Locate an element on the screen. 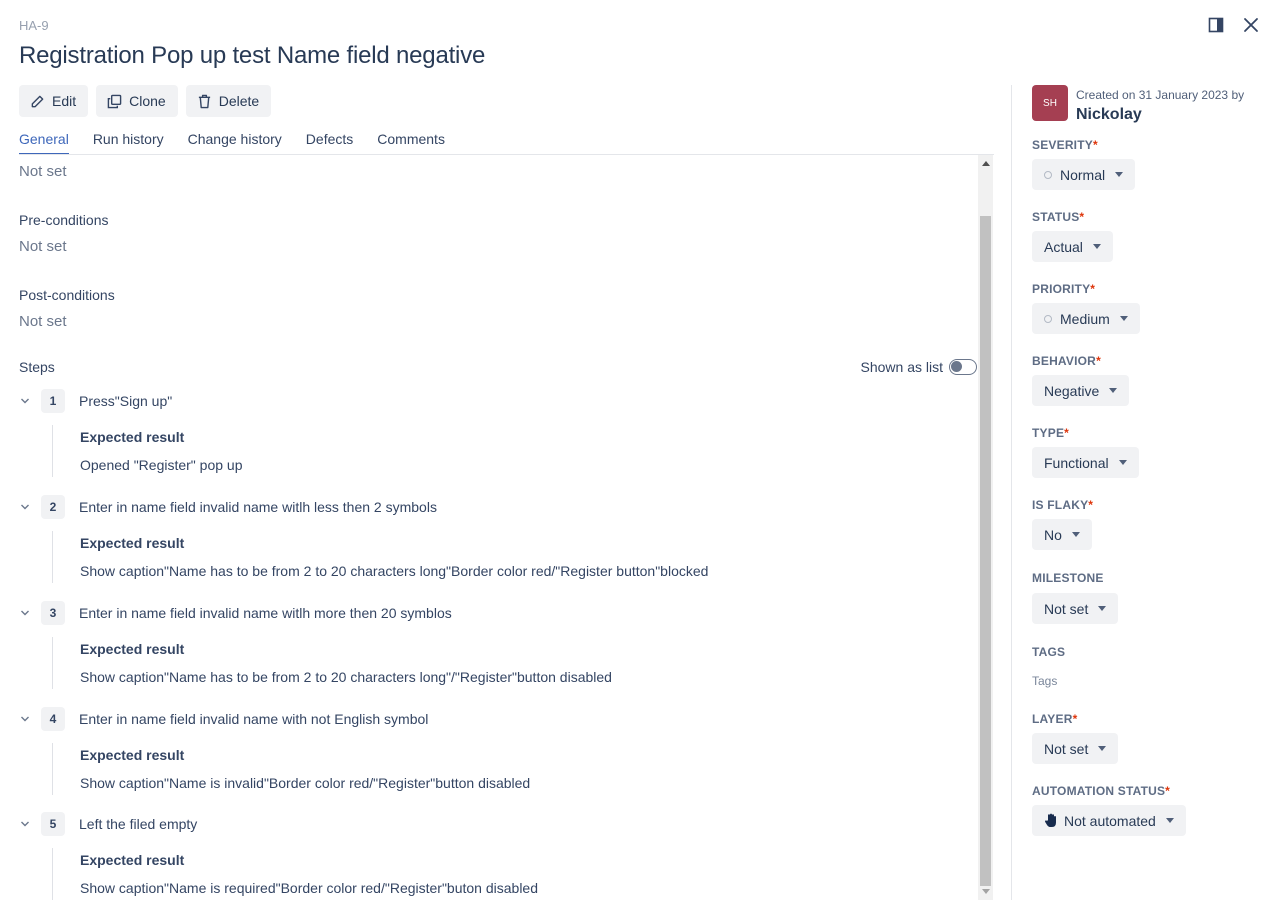 The width and height of the screenshot is (1278, 918). tab-run-history: Run history is located at coordinates (128, 143).